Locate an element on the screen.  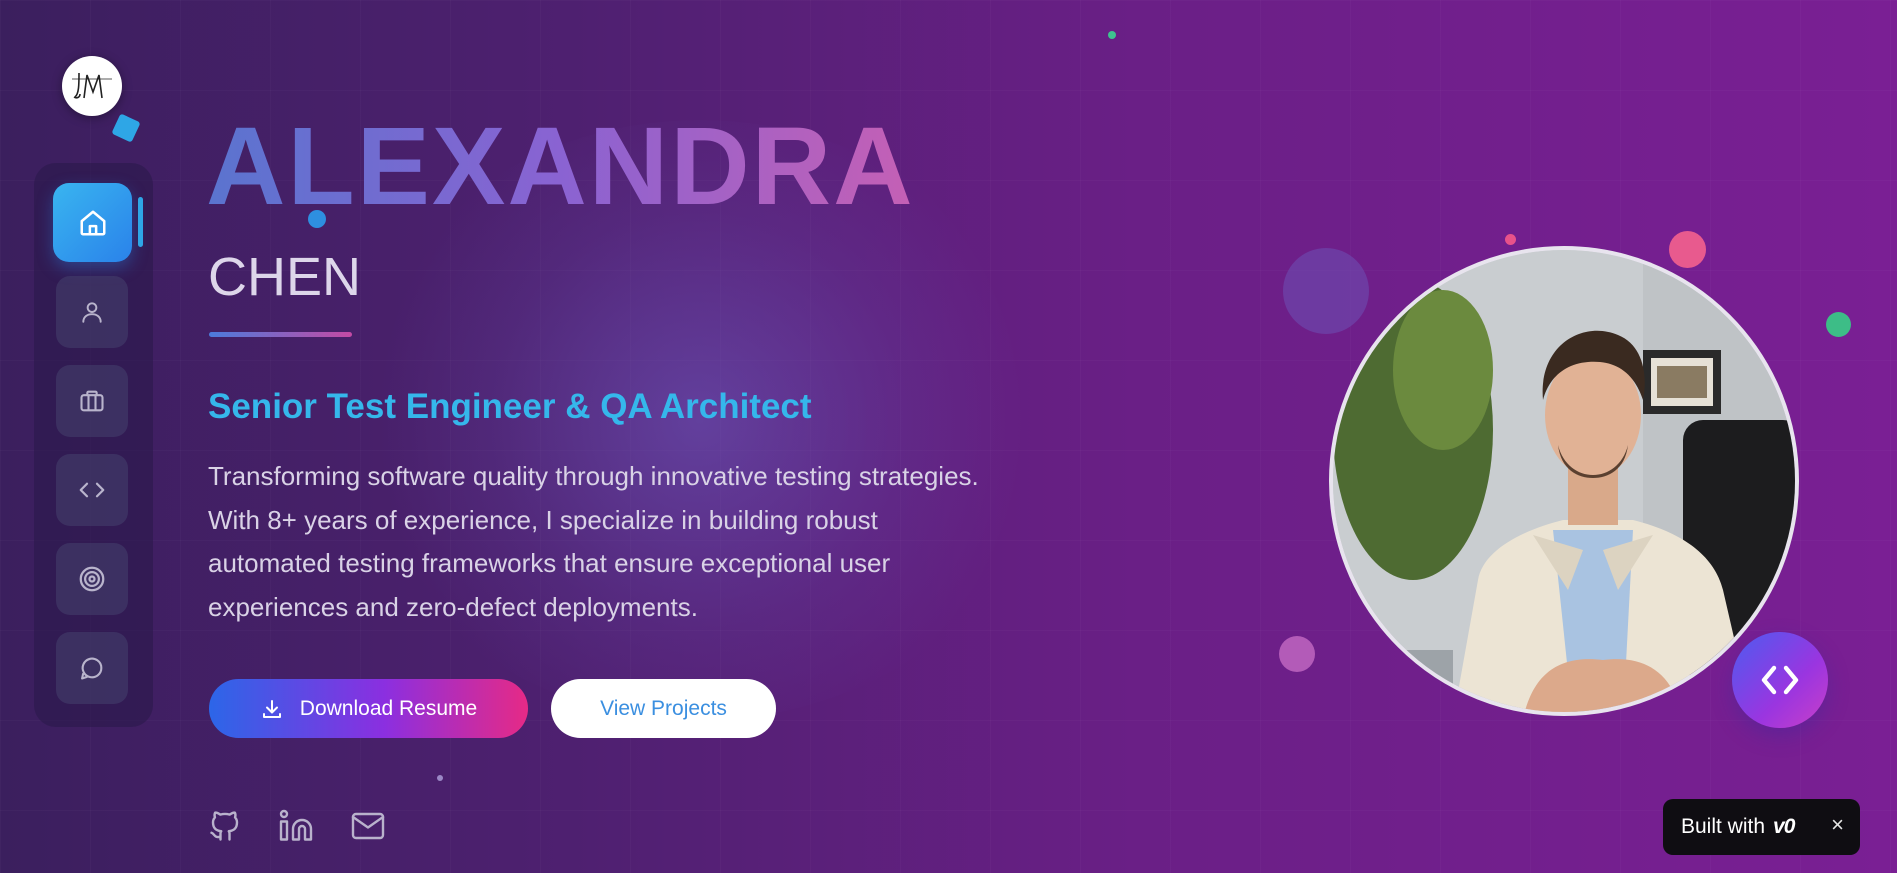
active-indicator is located at coordinates (140, 222).